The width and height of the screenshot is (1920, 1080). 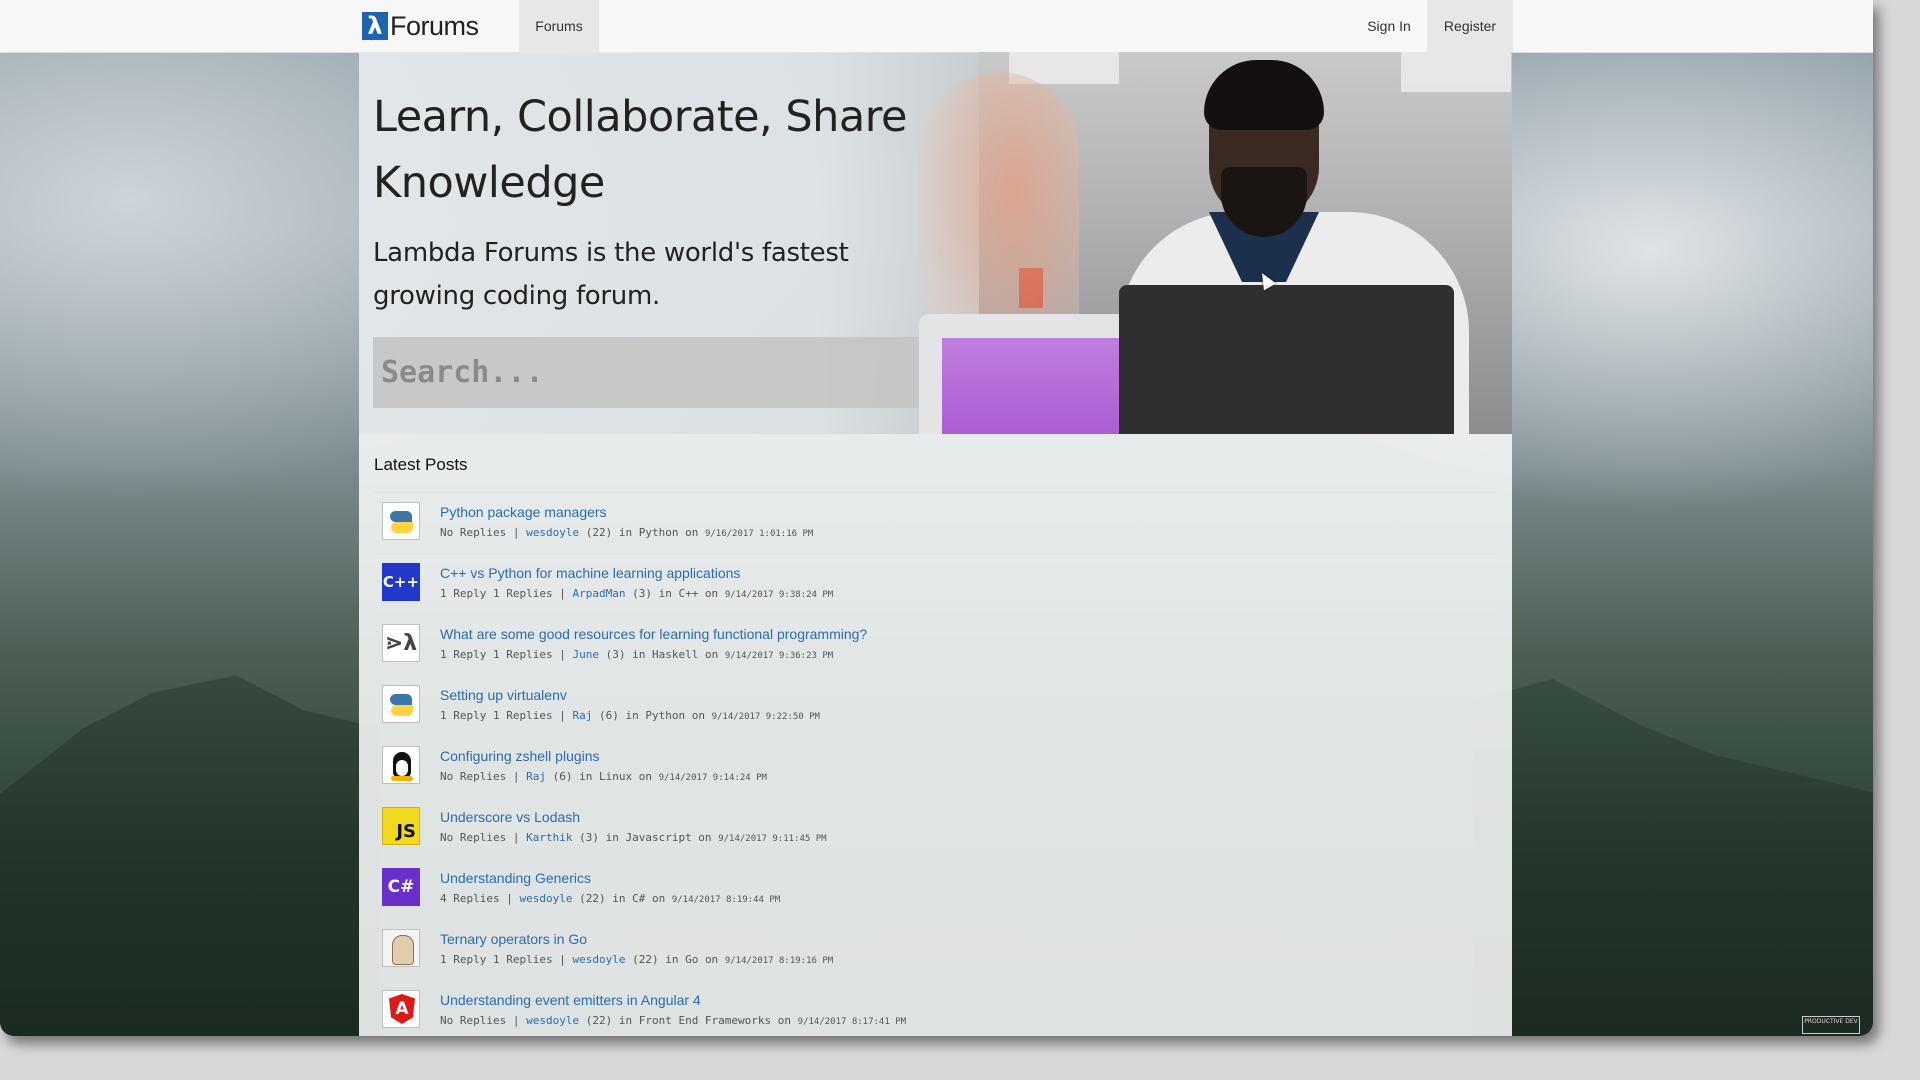 I want to click on brand-text: Forums, so click(x=434, y=25).